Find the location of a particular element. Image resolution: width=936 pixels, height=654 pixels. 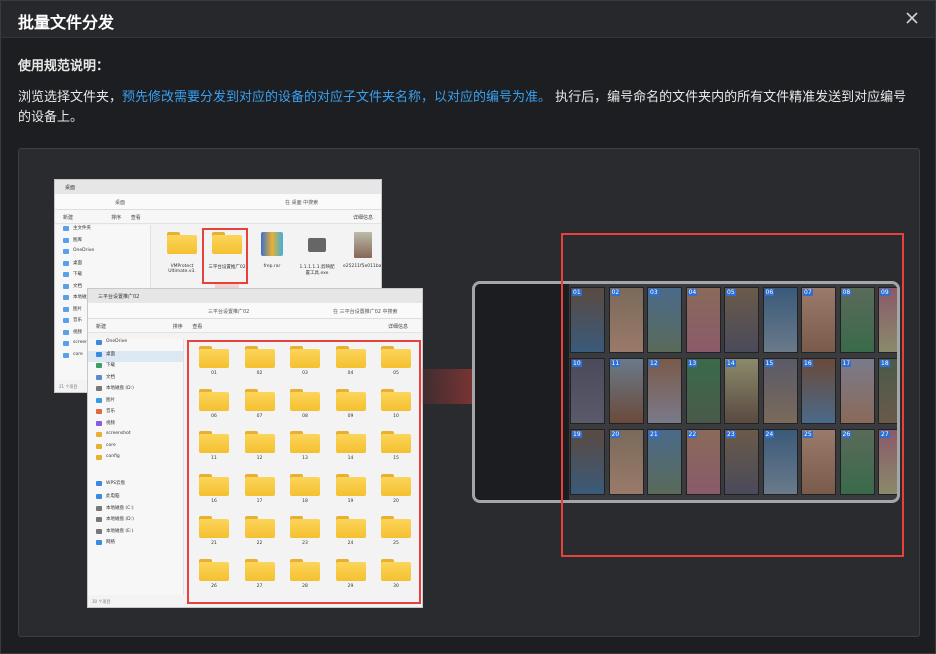

sidebar-item: 网络 is located at coordinates (135, 545).